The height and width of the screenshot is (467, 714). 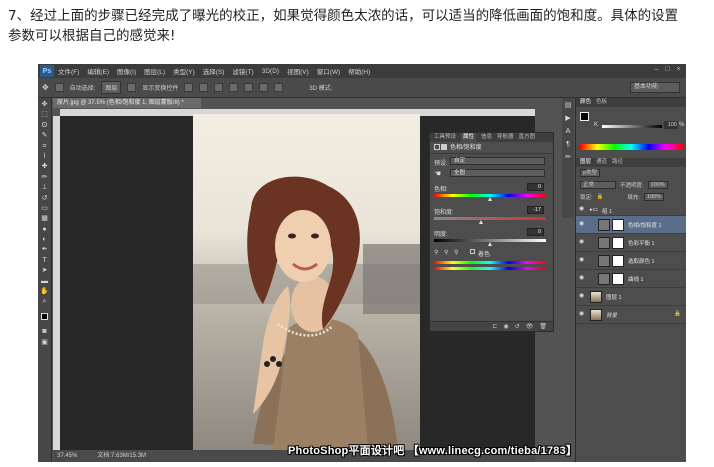 I want to click on character-icon: A, so click(x=568, y=132).